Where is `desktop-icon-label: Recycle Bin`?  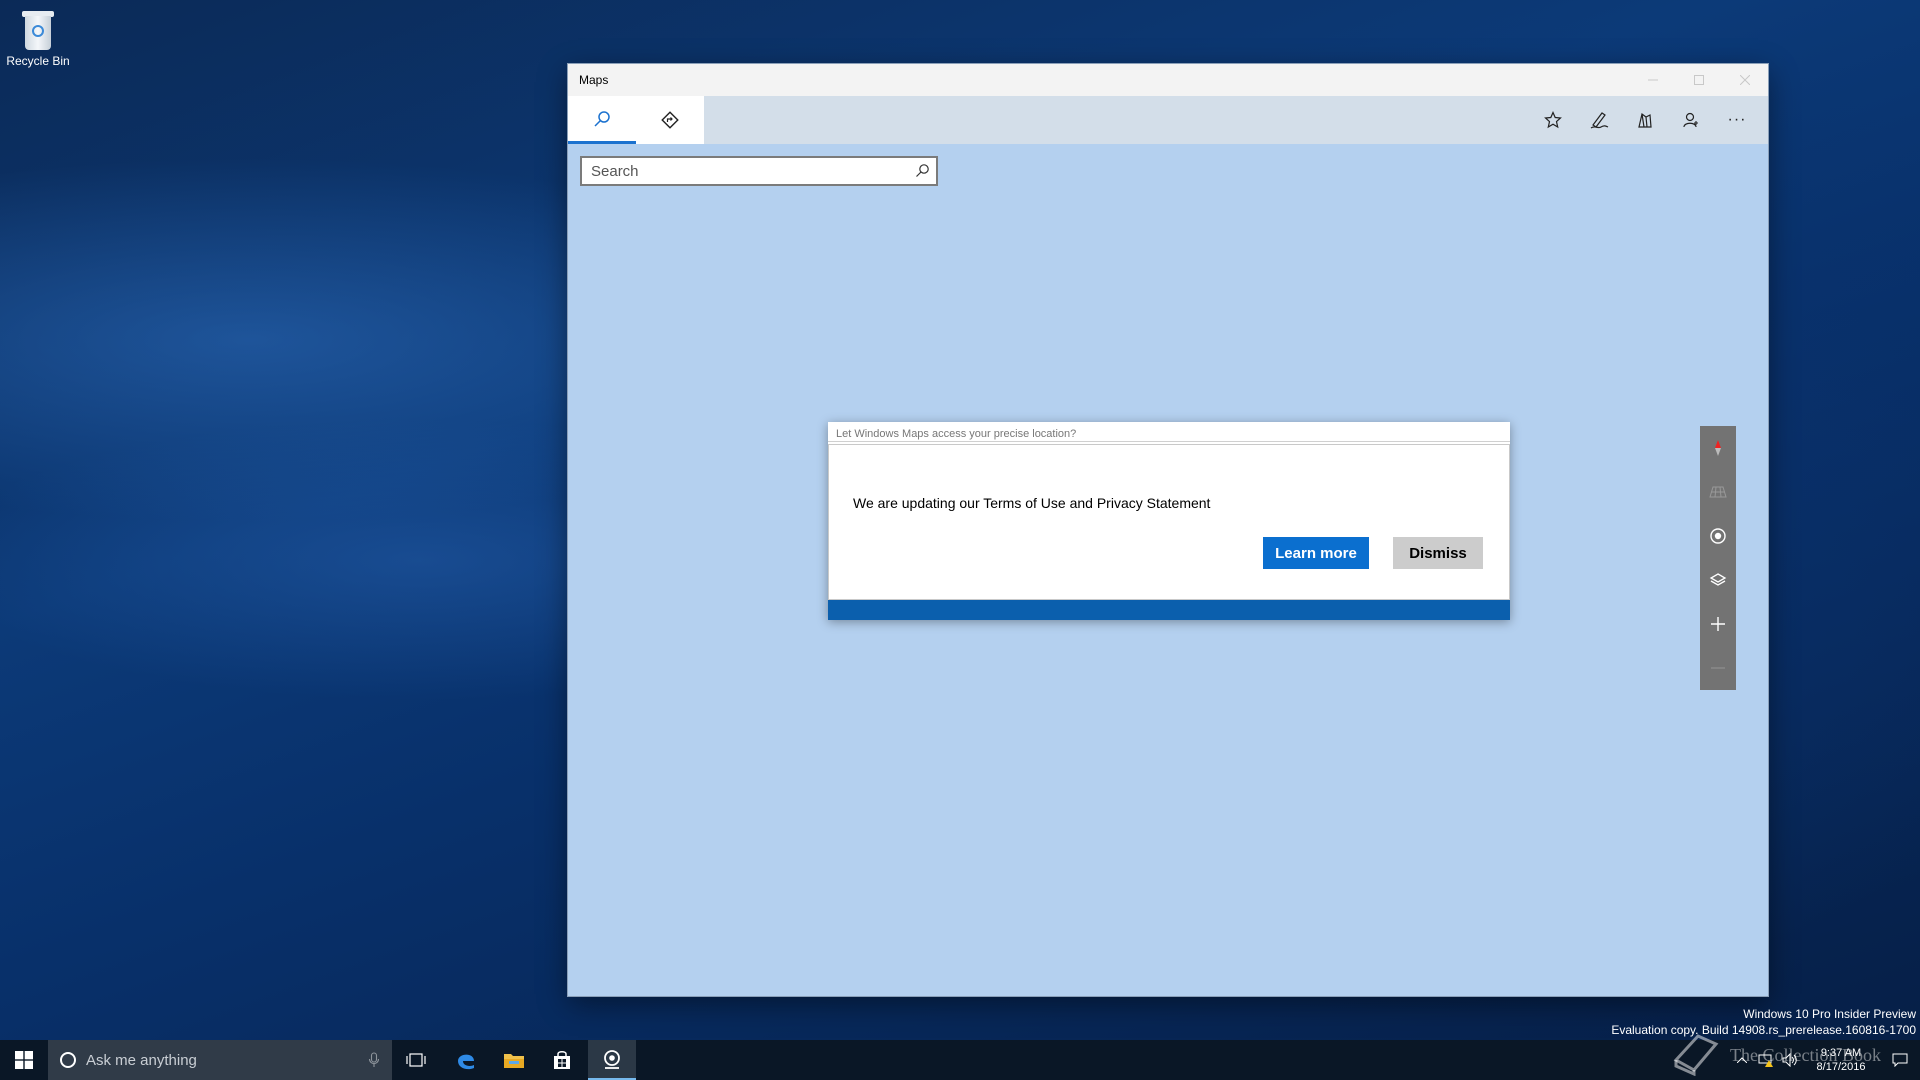 desktop-icon-label: Recycle Bin is located at coordinates (38, 61).